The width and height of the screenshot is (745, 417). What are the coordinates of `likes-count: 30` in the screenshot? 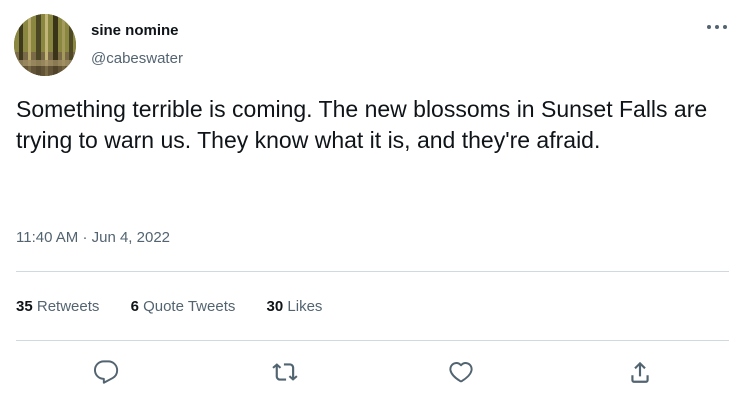 It's located at (275, 306).